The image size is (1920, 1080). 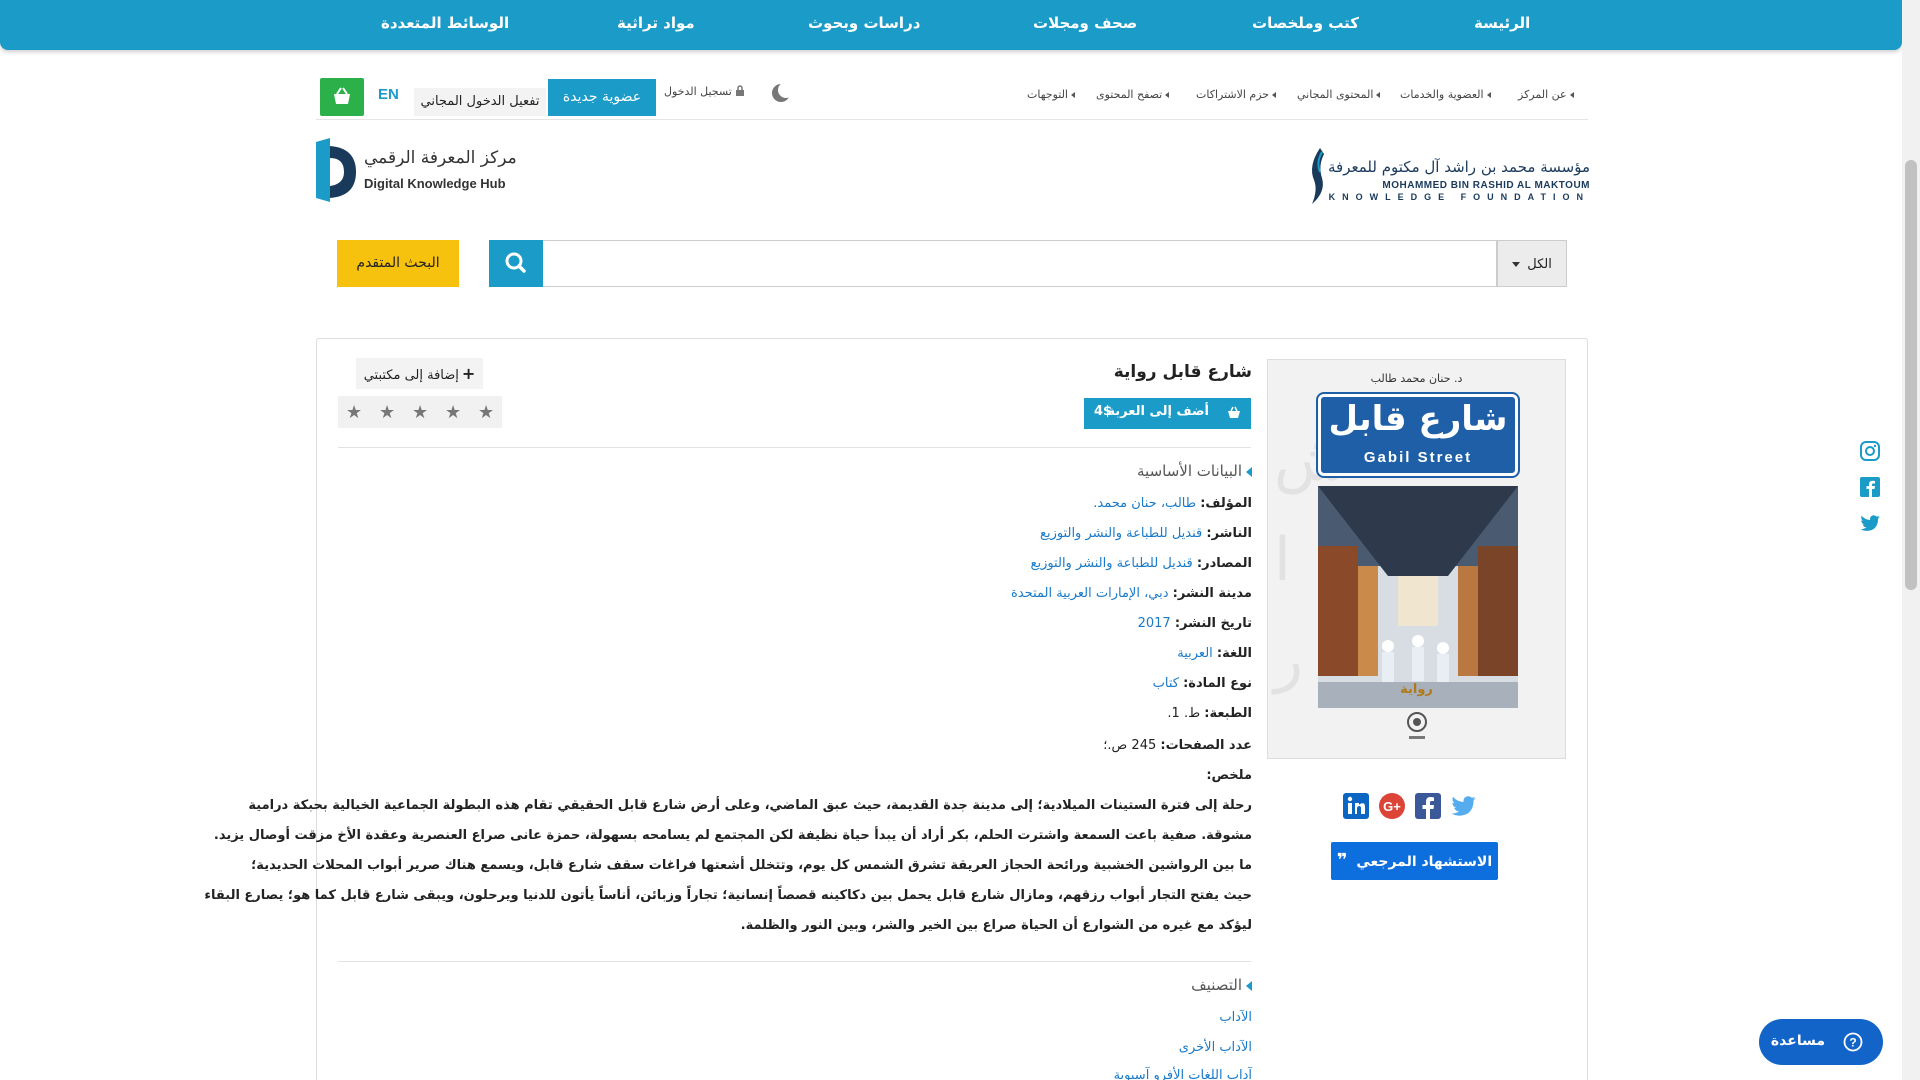 I want to click on author-link: طالب، حنان محمد., so click(x=1144, y=503).